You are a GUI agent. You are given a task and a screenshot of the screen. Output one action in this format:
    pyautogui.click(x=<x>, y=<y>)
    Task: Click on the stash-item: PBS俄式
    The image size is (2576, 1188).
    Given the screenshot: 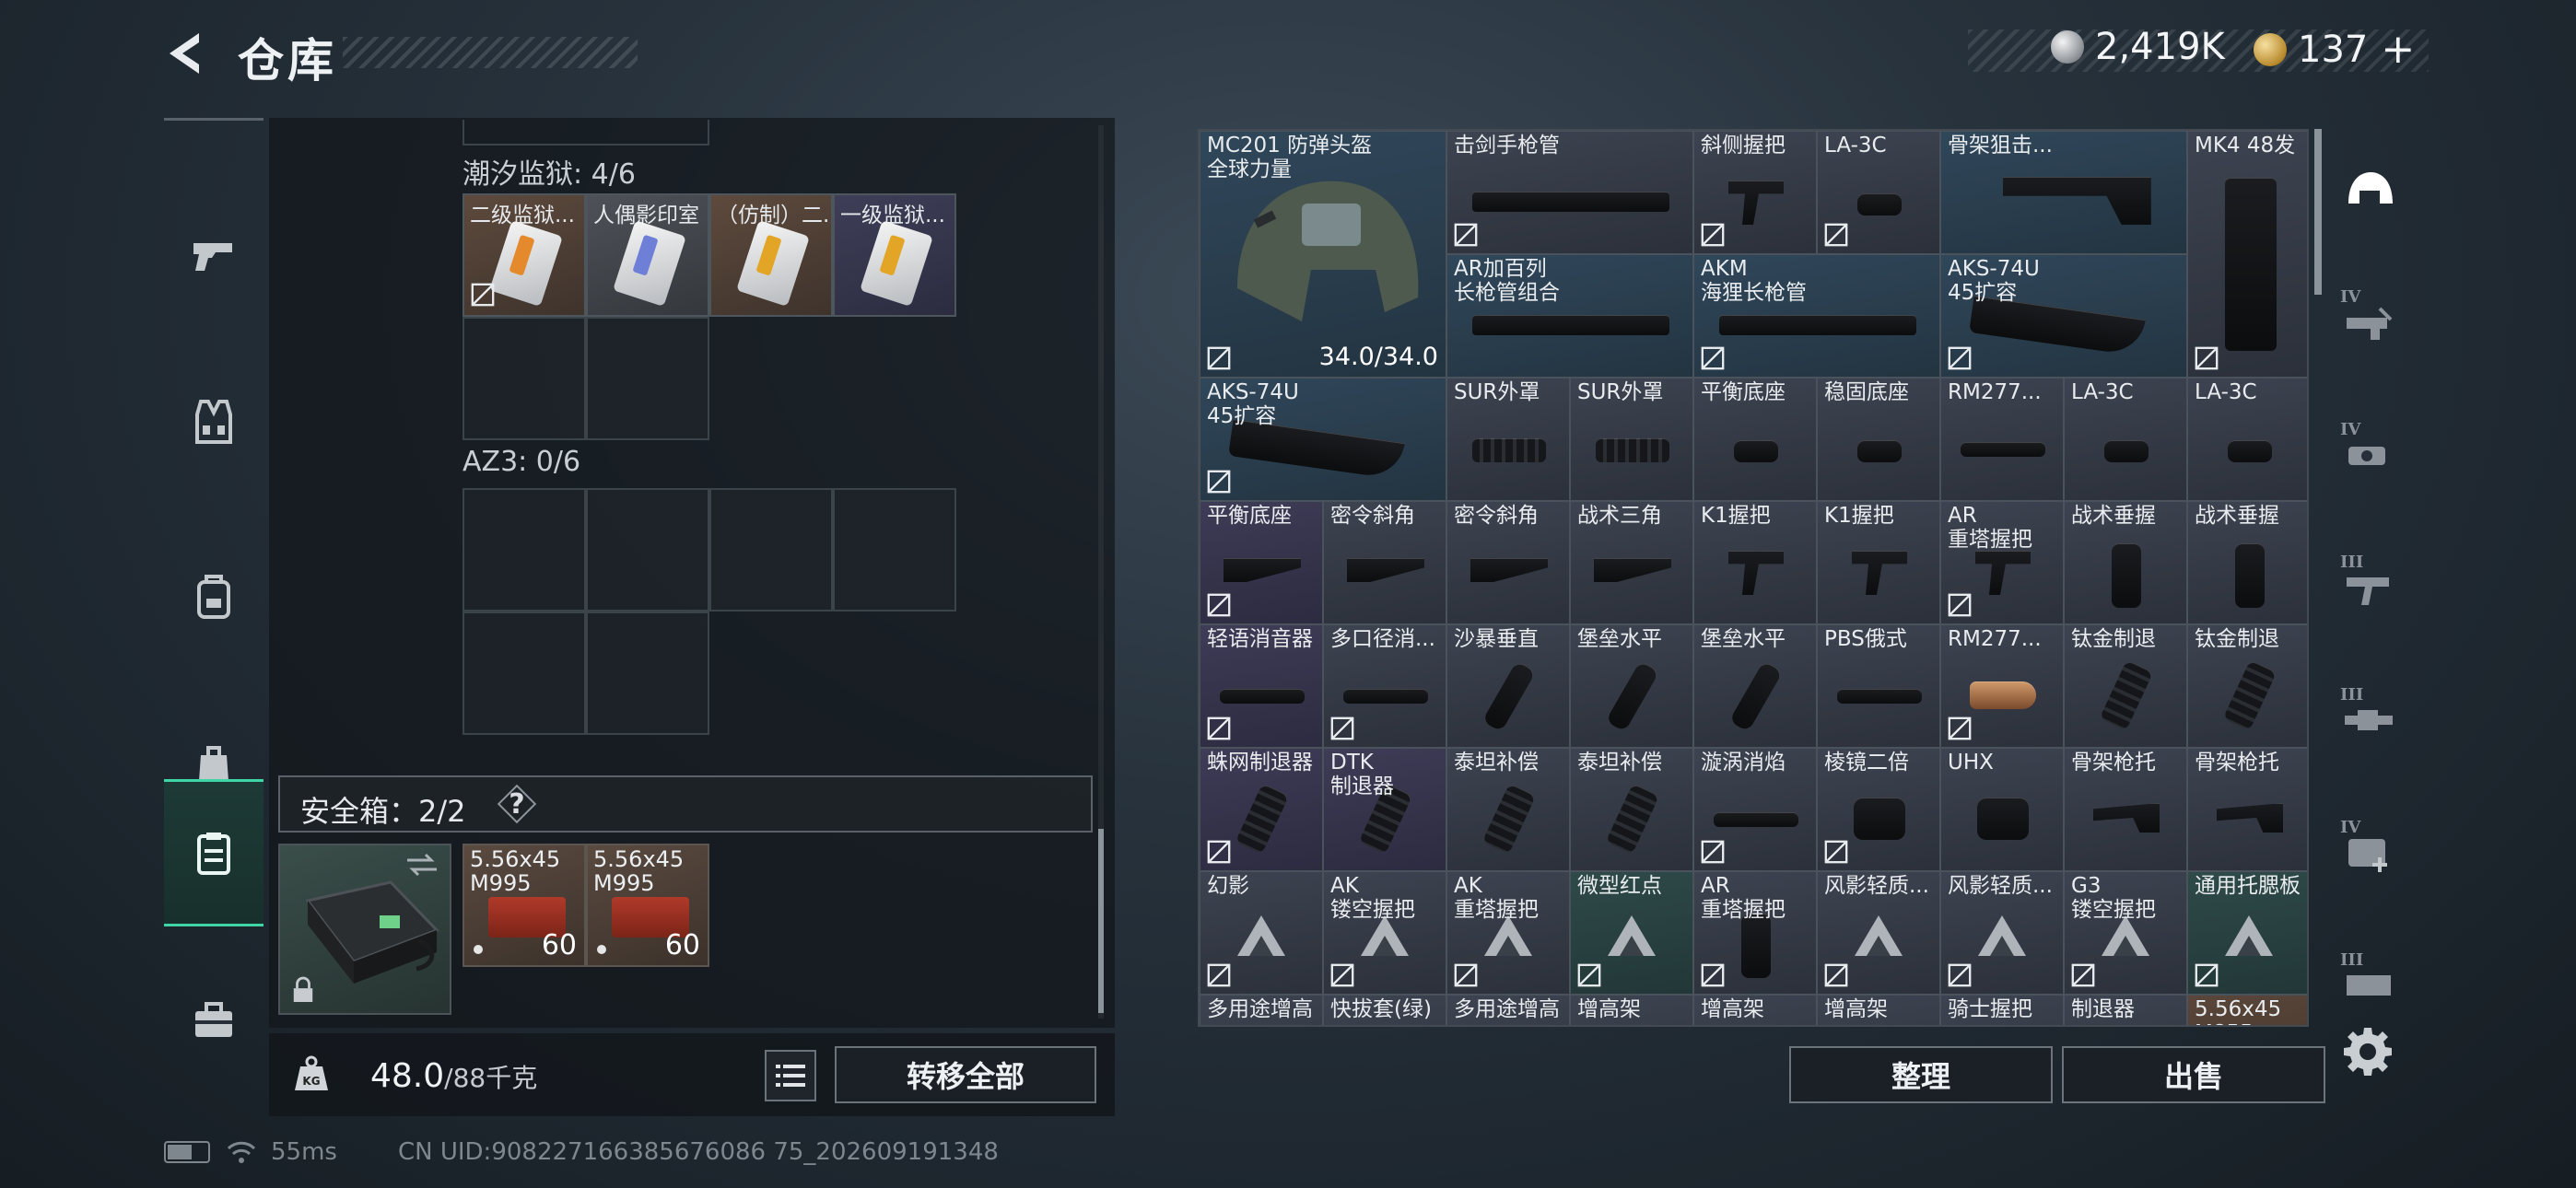 What is the action you would take?
    pyautogui.click(x=1878, y=686)
    